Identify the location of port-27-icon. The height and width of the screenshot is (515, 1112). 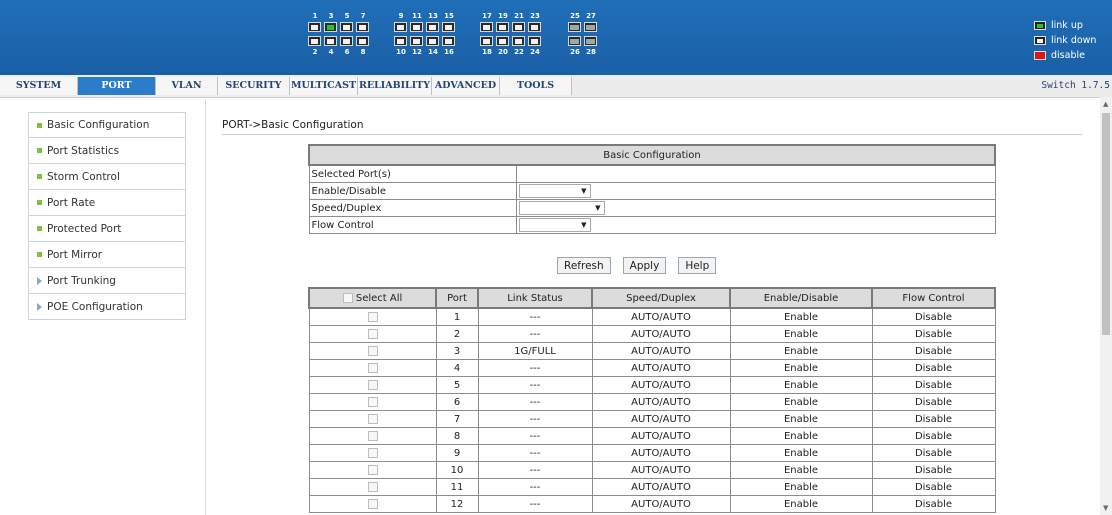
(590, 27).